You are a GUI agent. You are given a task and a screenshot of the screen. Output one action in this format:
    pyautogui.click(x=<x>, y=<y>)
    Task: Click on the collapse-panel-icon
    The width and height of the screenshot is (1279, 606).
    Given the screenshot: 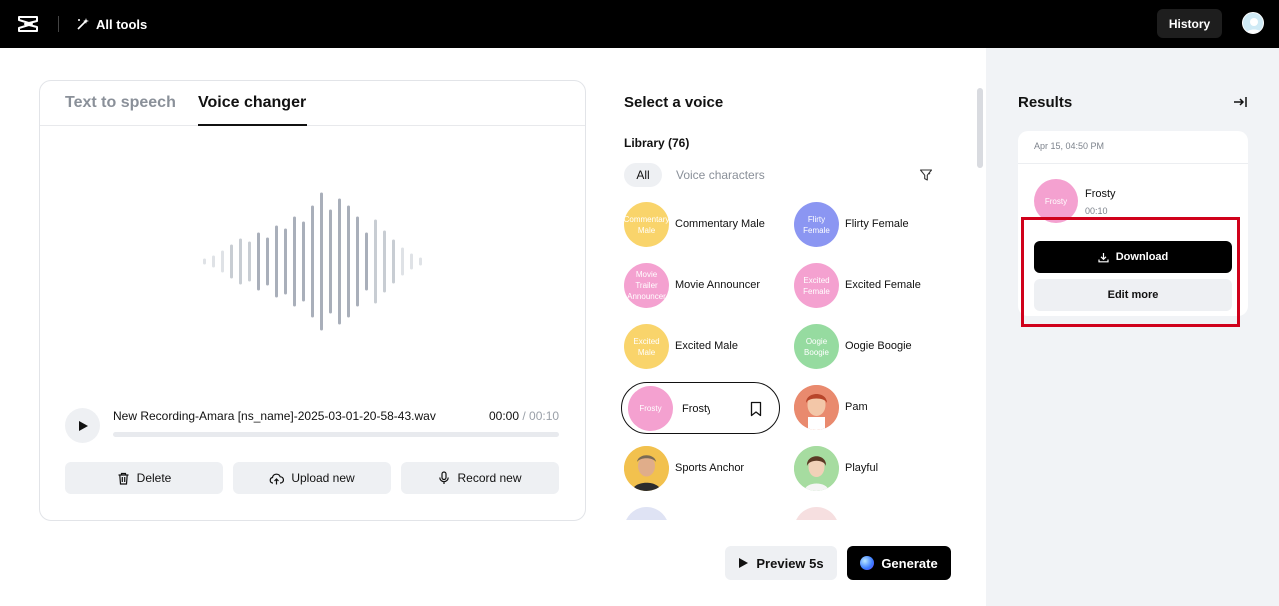 What is the action you would take?
    pyautogui.click(x=1240, y=102)
    